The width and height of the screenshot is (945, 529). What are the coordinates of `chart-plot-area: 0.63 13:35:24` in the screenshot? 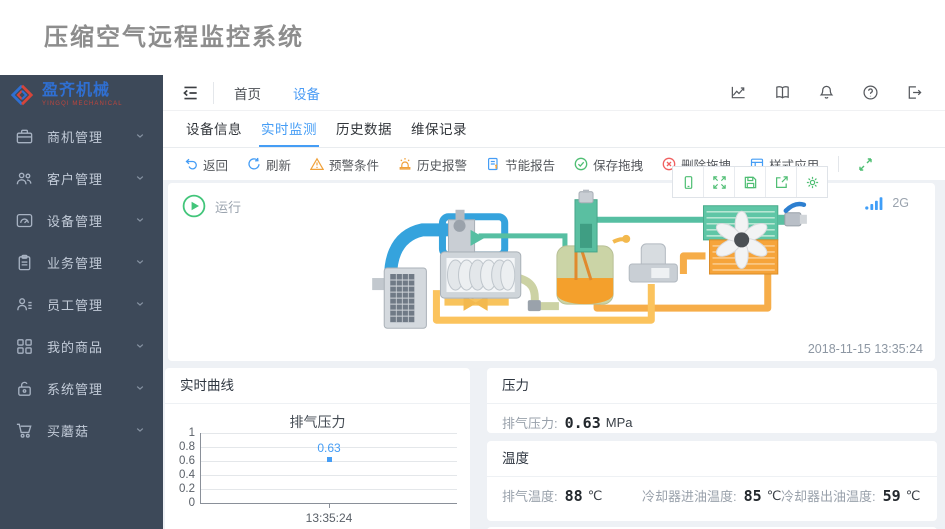 It's located at (328, 479).